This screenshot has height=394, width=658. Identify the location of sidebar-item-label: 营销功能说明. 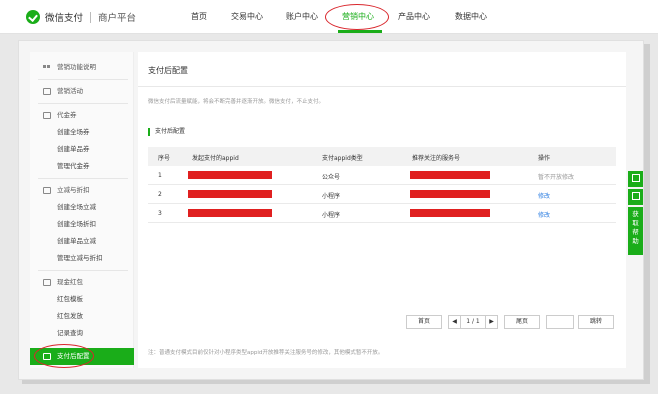
(76, 67).